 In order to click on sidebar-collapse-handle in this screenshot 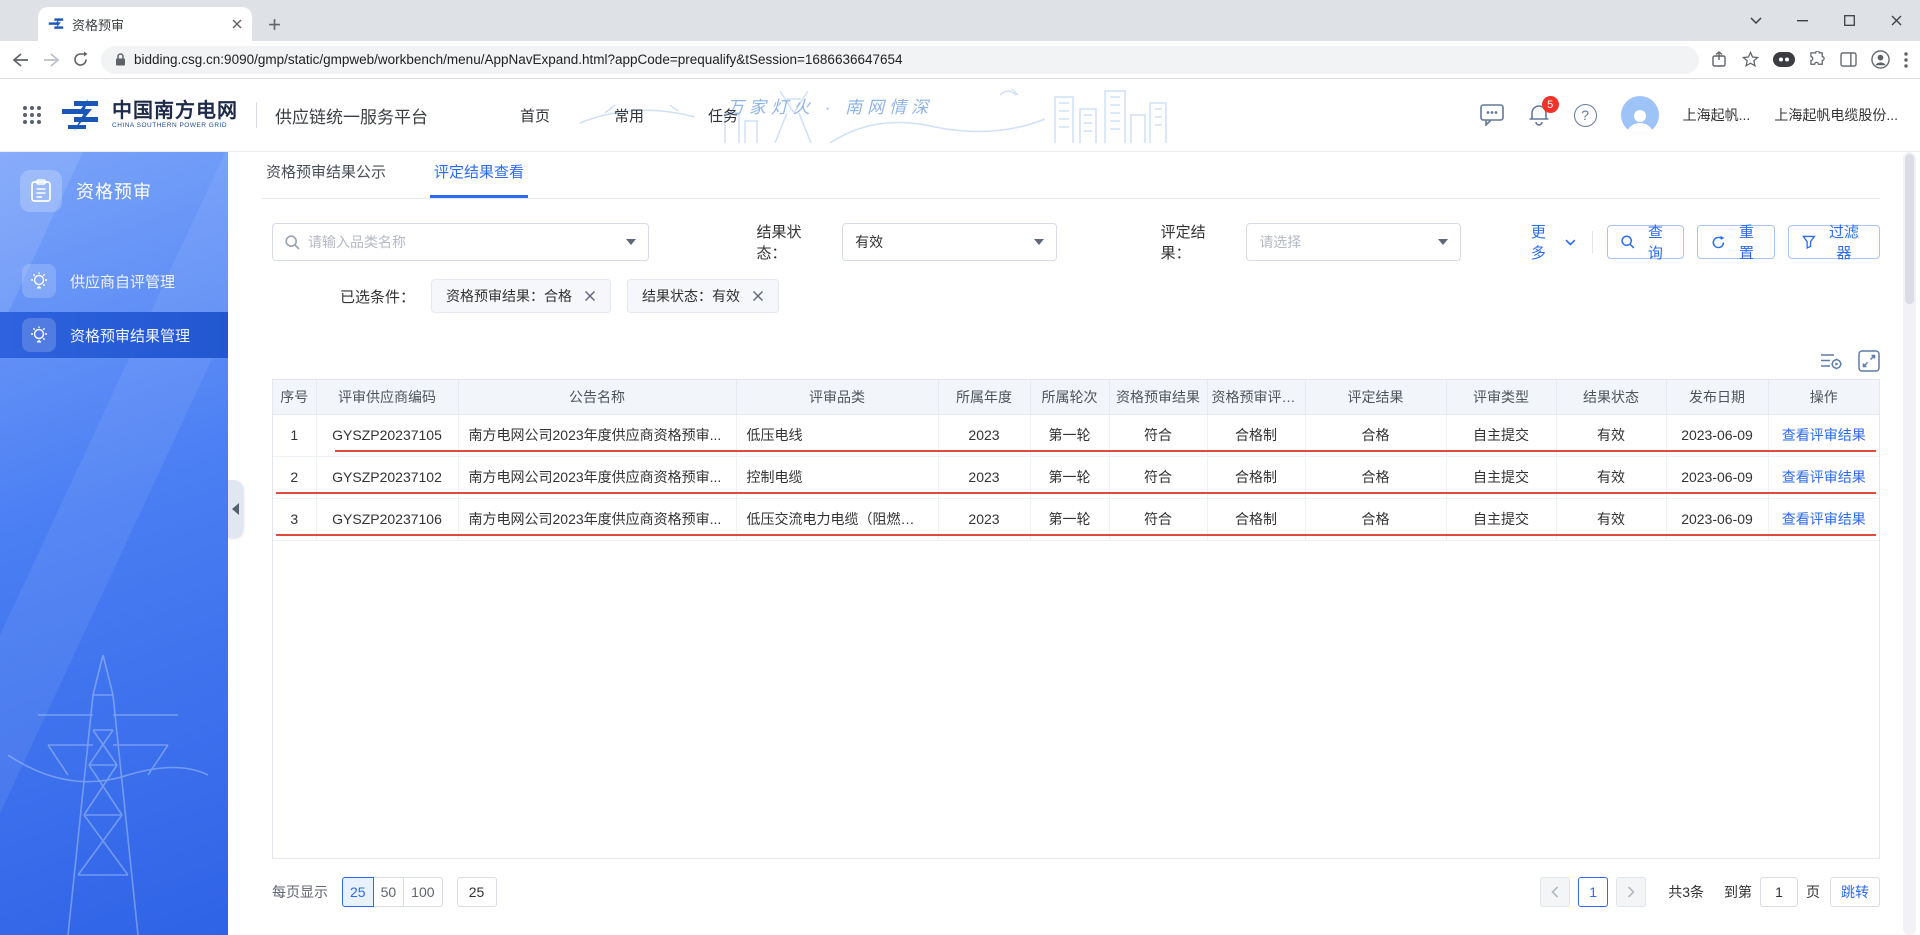, I will do `click(235, 509)`.